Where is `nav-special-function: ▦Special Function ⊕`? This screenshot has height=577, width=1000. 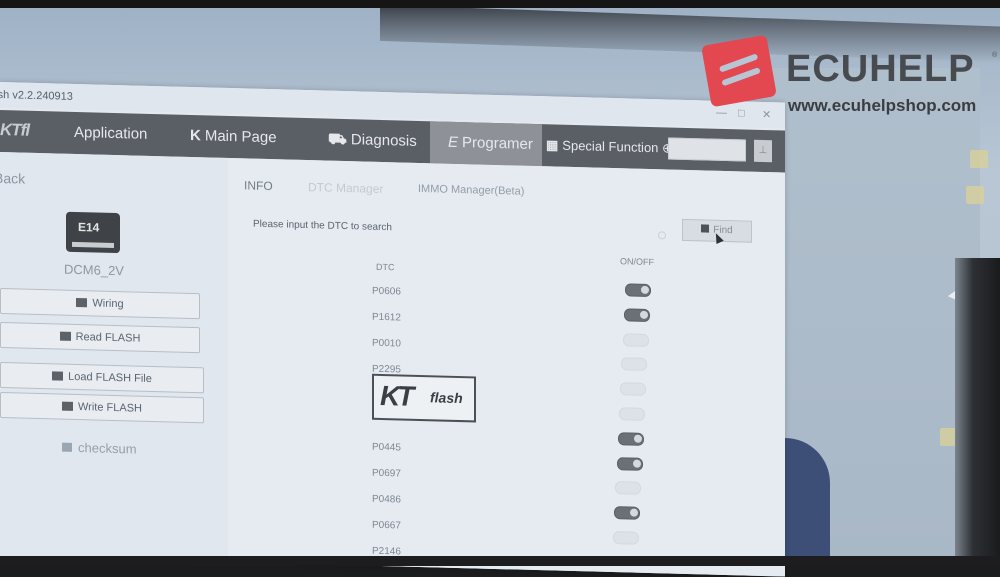 nav-special-function: ▦Special Function ⊕ is located at coordinates (609, 146).